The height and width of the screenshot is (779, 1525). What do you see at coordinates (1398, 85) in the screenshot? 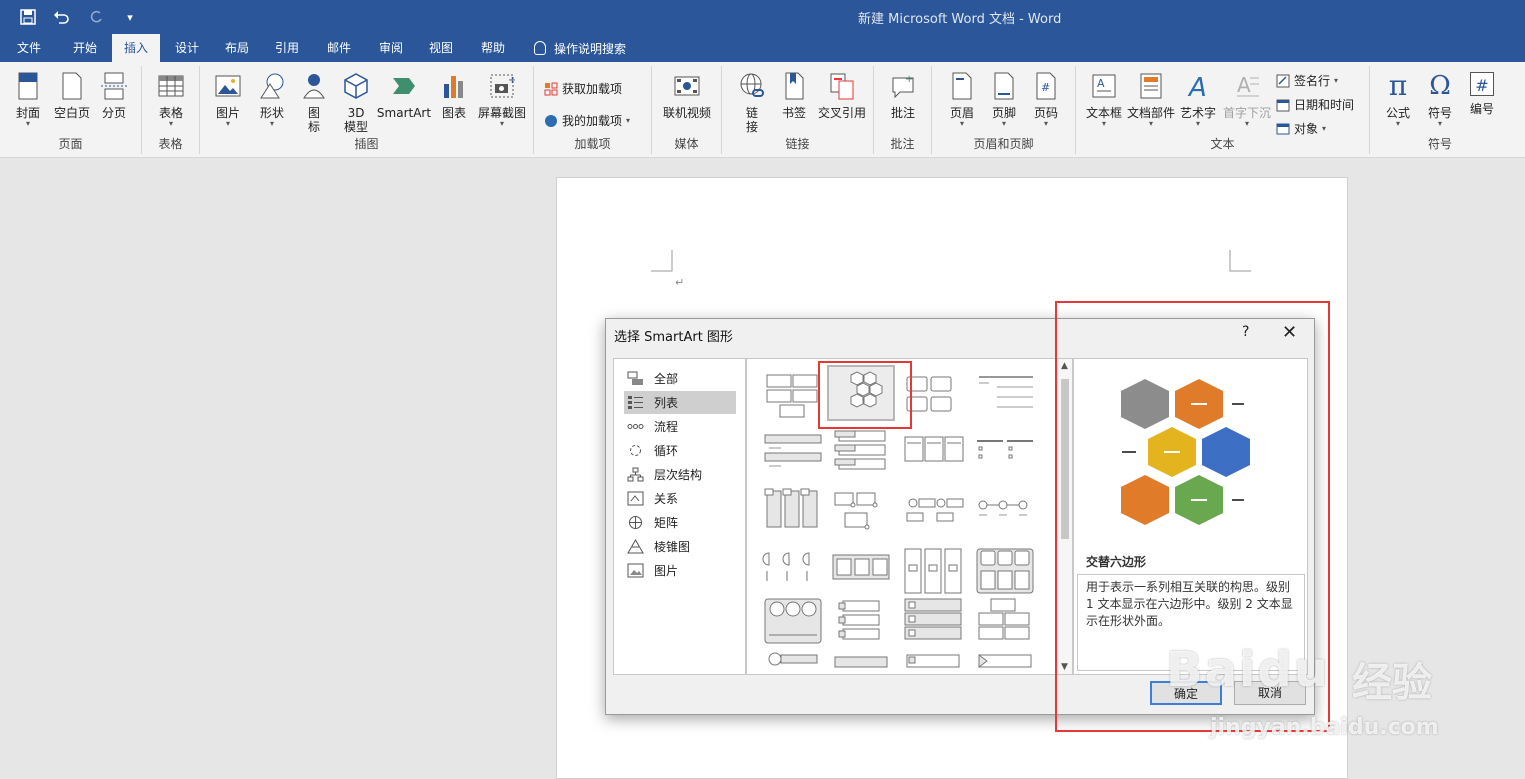
I see `pi-icon: π` at bounding box center [1398, 85].